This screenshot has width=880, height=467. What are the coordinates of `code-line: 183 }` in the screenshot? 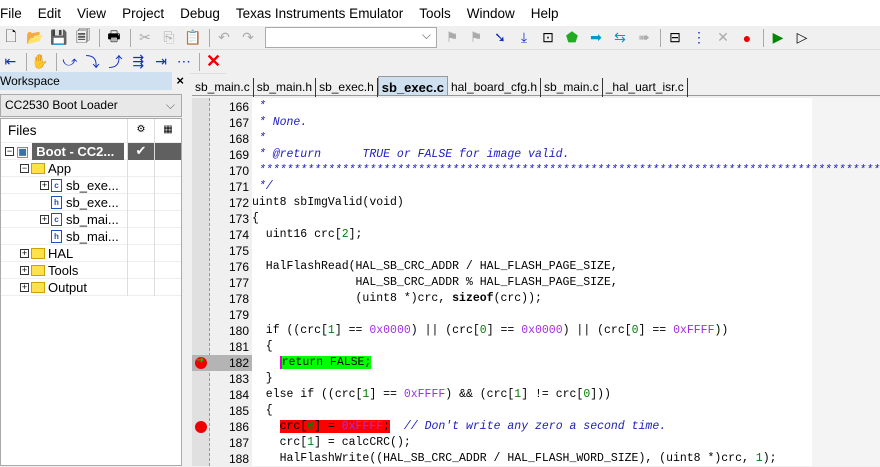 It's located at (536, 379).